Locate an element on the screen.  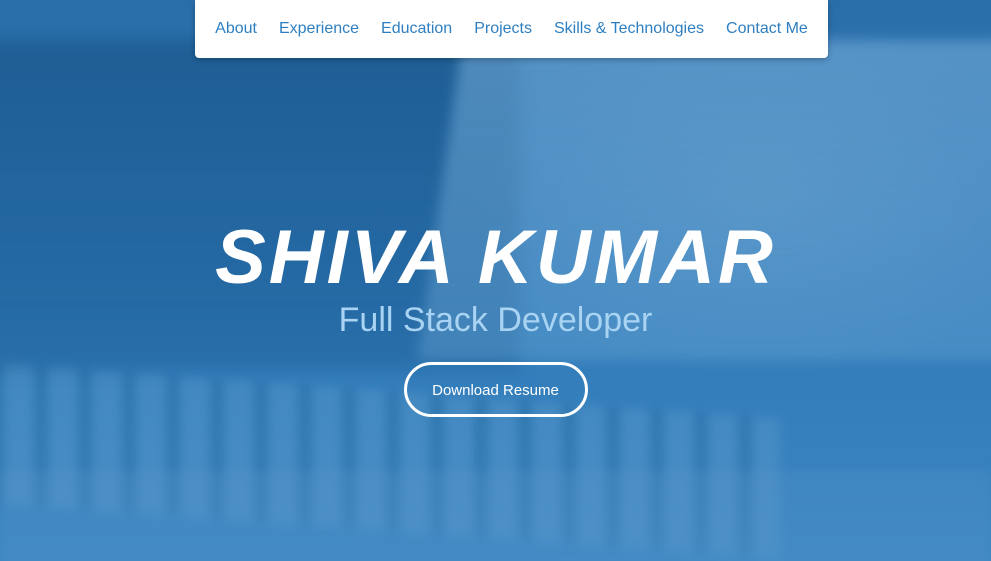
nav-link-contact: Contact Me is located at coordinates (767, 28).